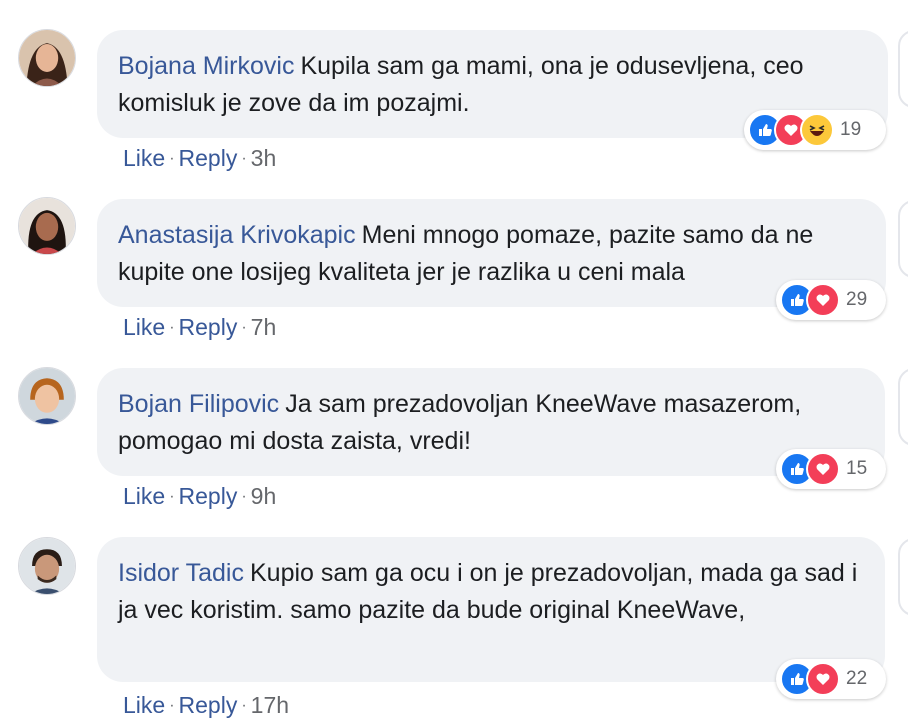 The width and height of the screenshot is (908, 728). I want to click on comment-actions: Like · Reply · 17h, so click(206, 705).